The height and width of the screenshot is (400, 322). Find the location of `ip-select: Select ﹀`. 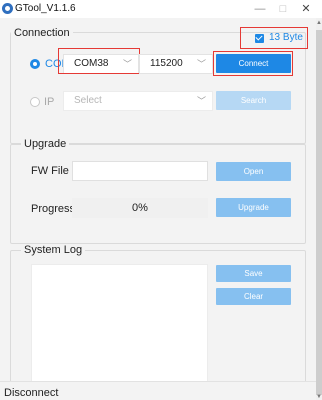

ip-select: Select ﹀ is located at coordinates (138, 101).